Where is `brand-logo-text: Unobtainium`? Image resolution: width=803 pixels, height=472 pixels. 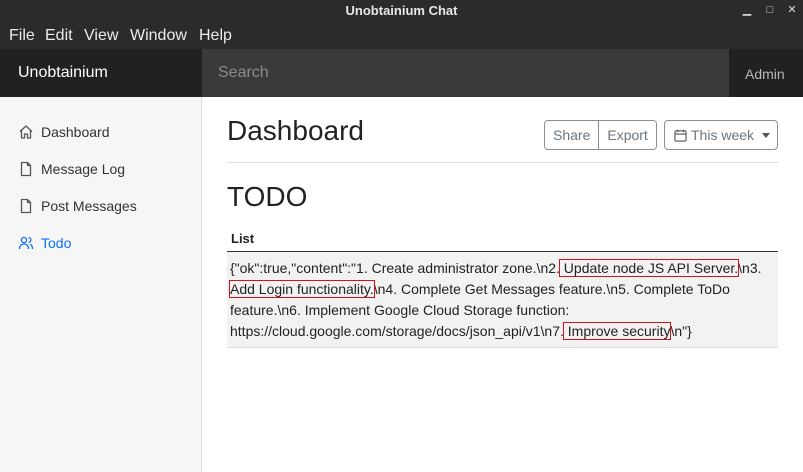
brand-logo-text: Unobtainium is located at coordinates (63, 73).